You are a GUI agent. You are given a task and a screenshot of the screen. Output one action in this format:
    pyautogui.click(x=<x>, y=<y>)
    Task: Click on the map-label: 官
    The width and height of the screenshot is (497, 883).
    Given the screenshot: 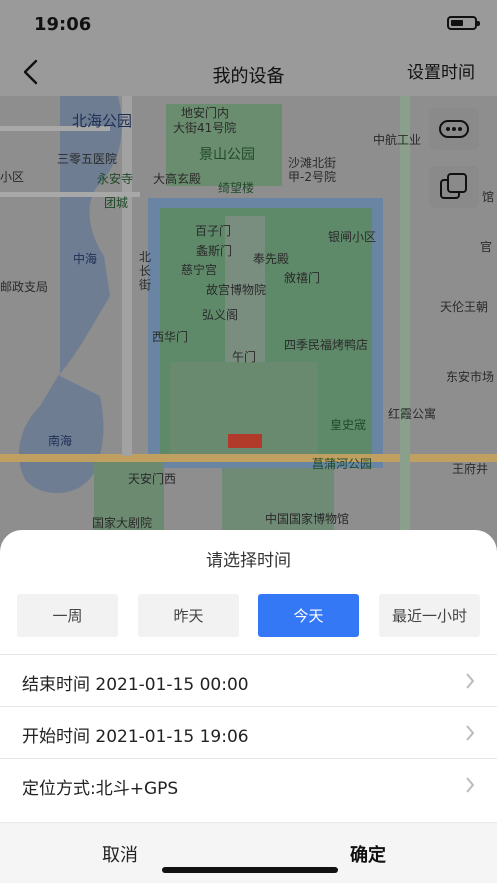 What is the action you would take?
    pyautogui.click(x=486, y=247)
    